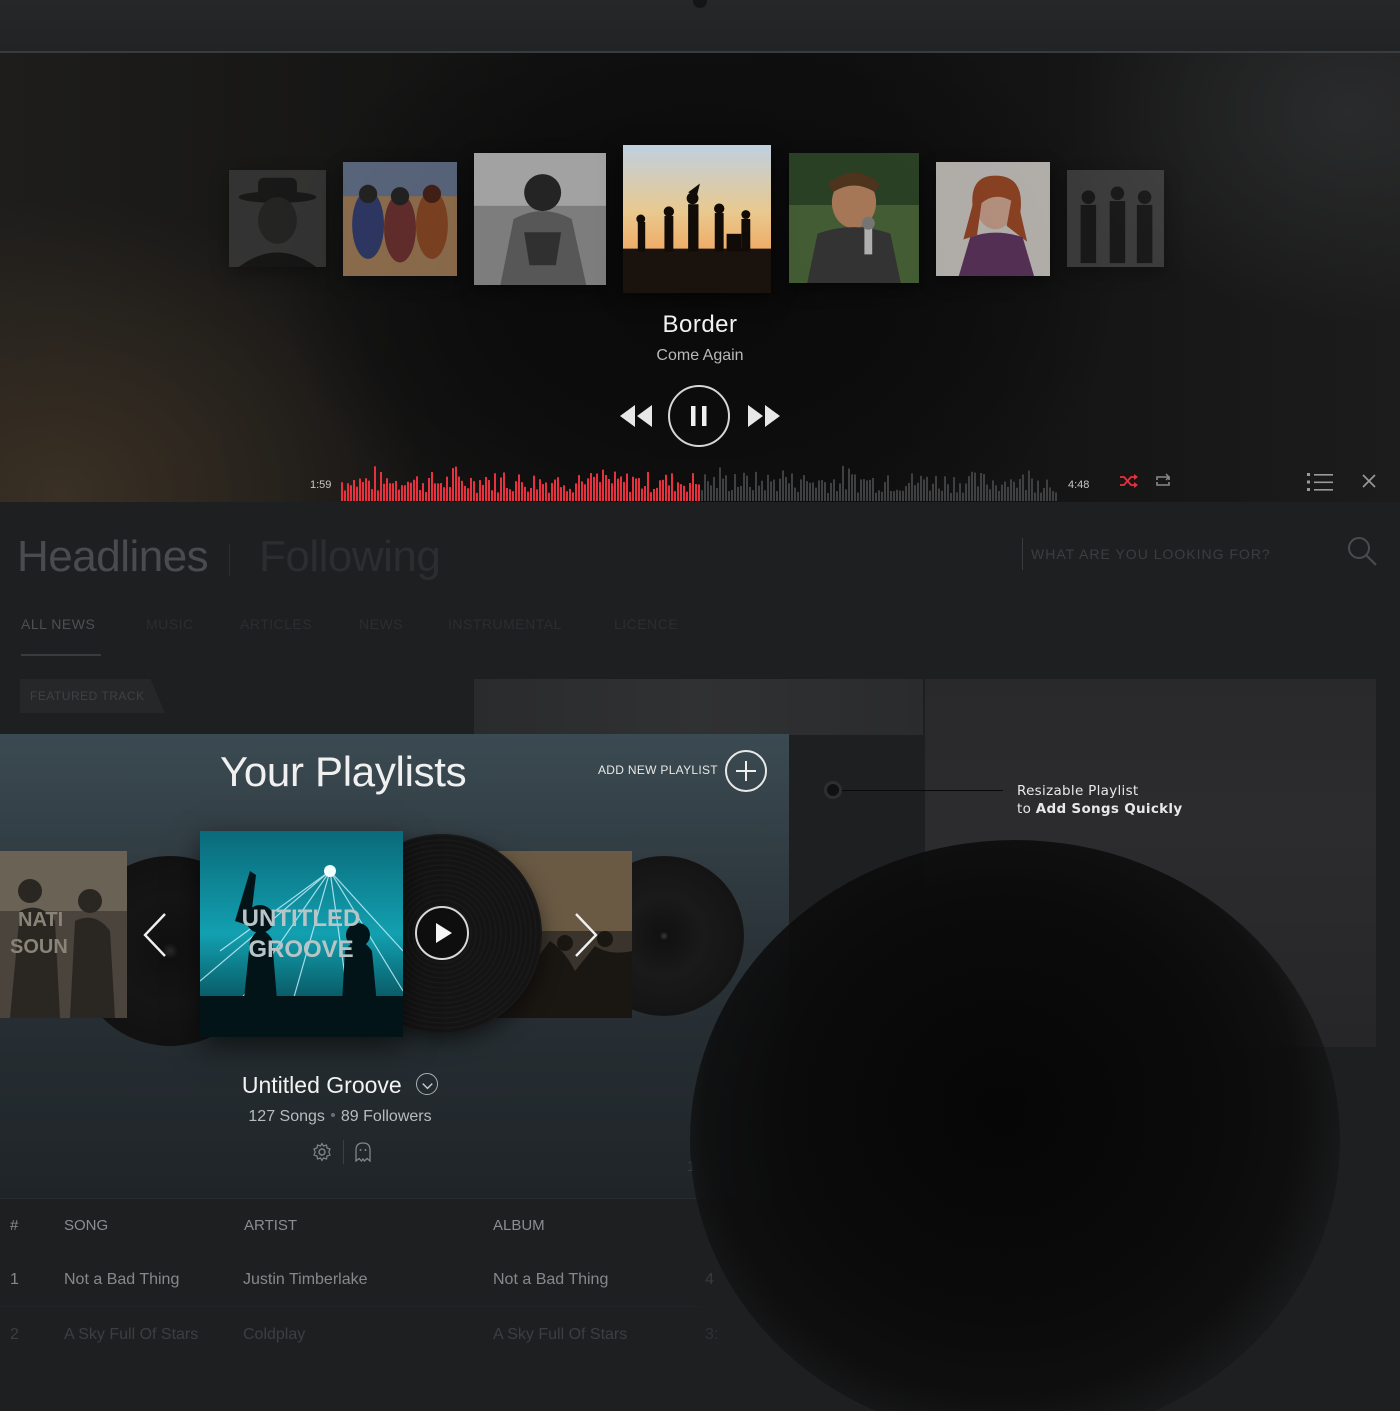 Image resolution: width=1400 pixels, height=1411 pixels. What do you see at coordinates (764, 416) in the screenshot?
I see `fast-forward-button` at bounding box center [764, 416].